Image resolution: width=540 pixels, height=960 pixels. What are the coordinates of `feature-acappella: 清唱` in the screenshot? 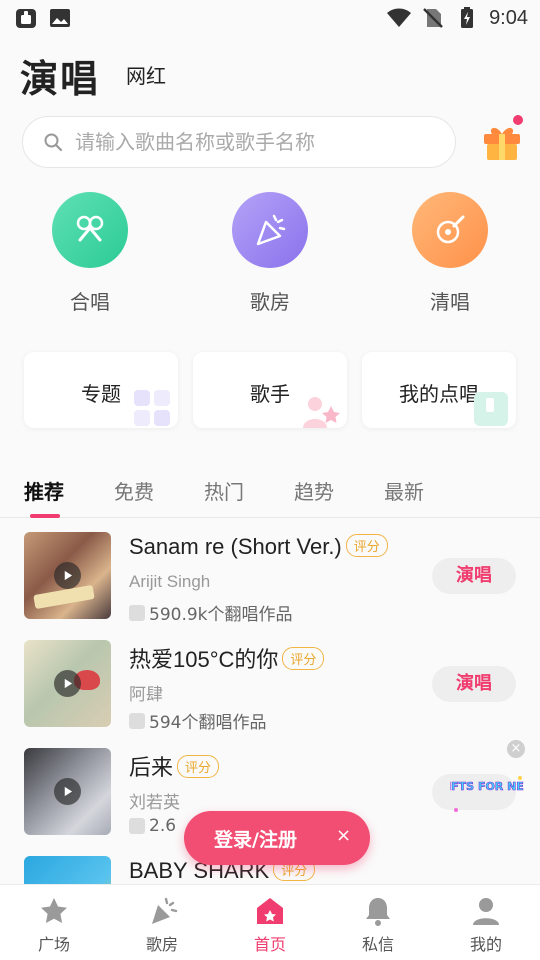 It's located at (450, 253).